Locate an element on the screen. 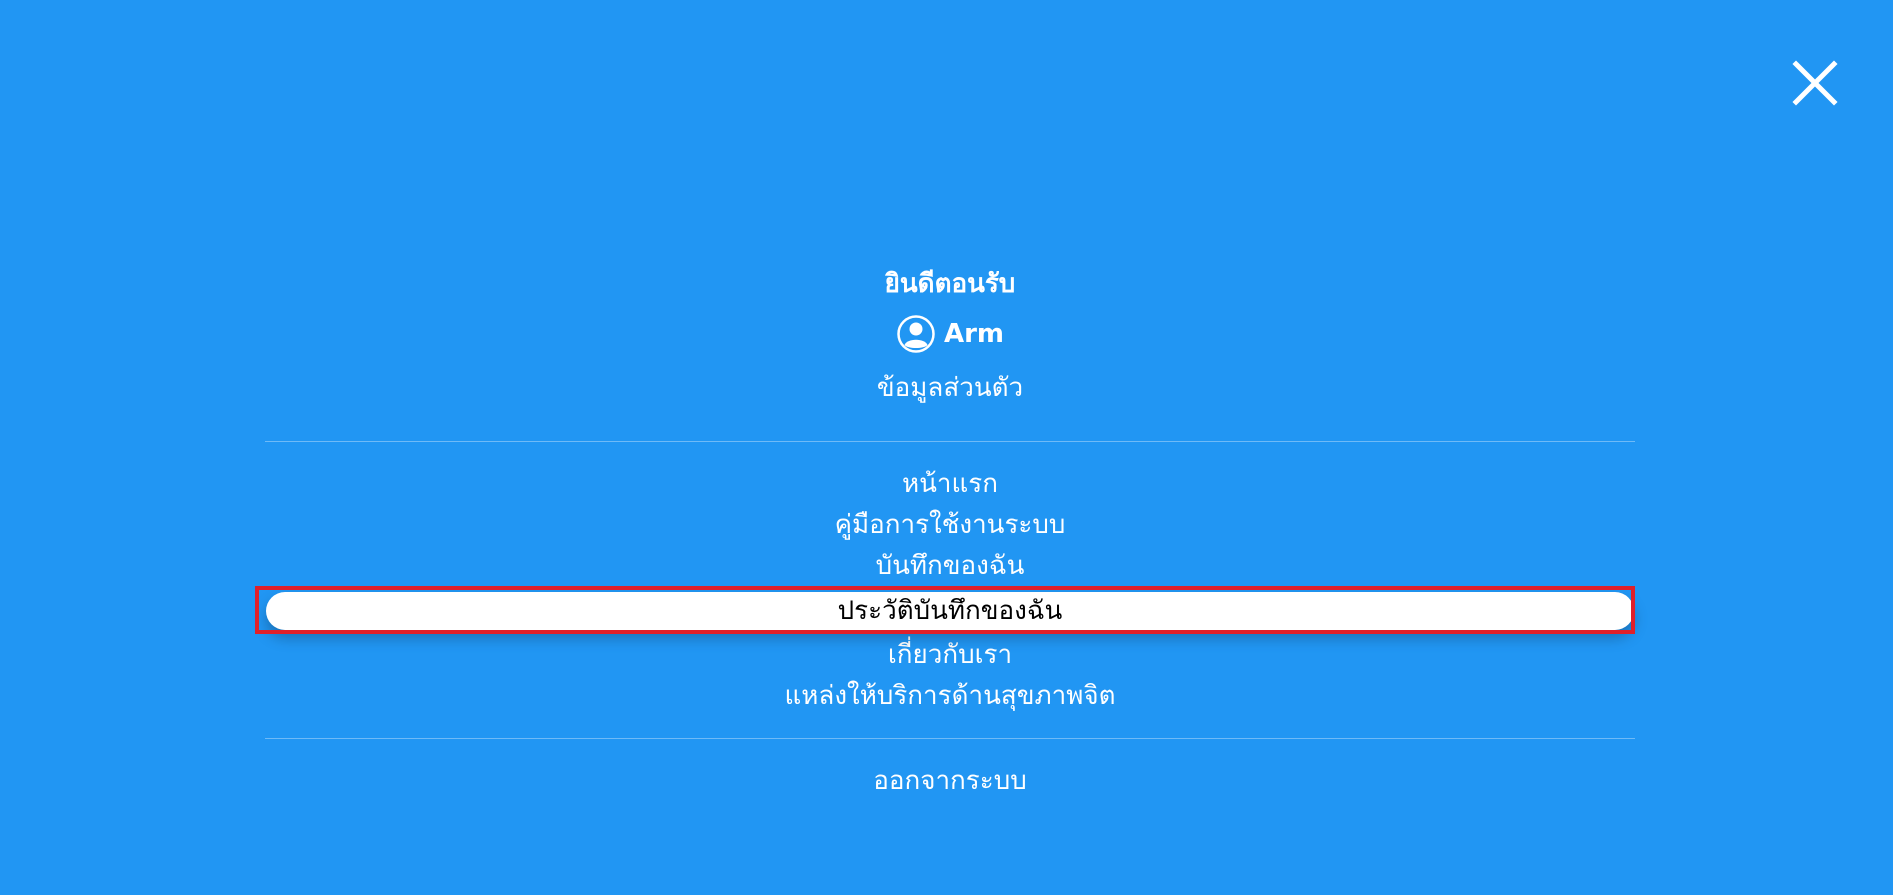 This screenshot has height=895, width=1893. user-info: Arm is located at coordinates (950, 334).